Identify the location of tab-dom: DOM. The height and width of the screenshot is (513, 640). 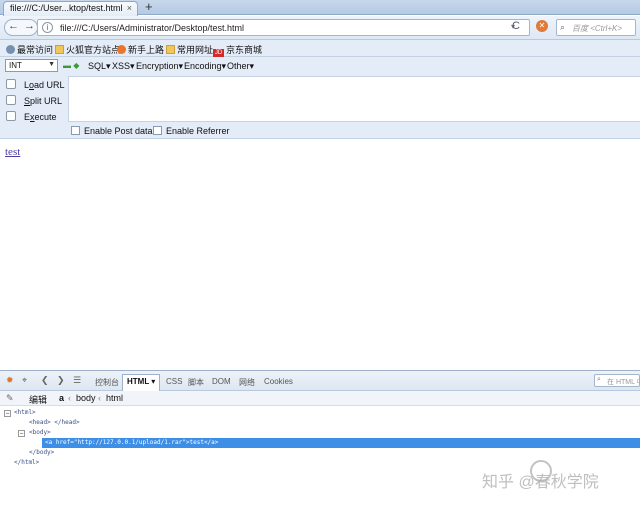
(221, 381).